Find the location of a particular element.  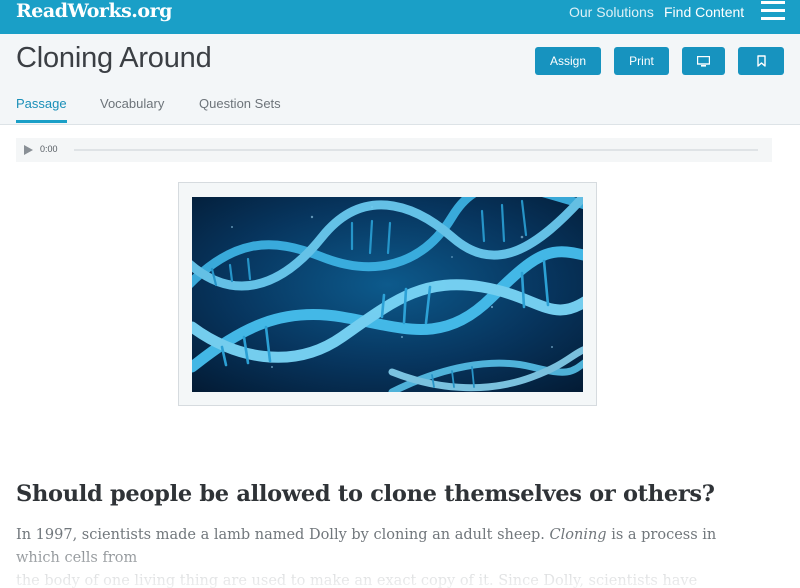

paragraph-emphasis: Cloning is located at coordinates (578, 535).